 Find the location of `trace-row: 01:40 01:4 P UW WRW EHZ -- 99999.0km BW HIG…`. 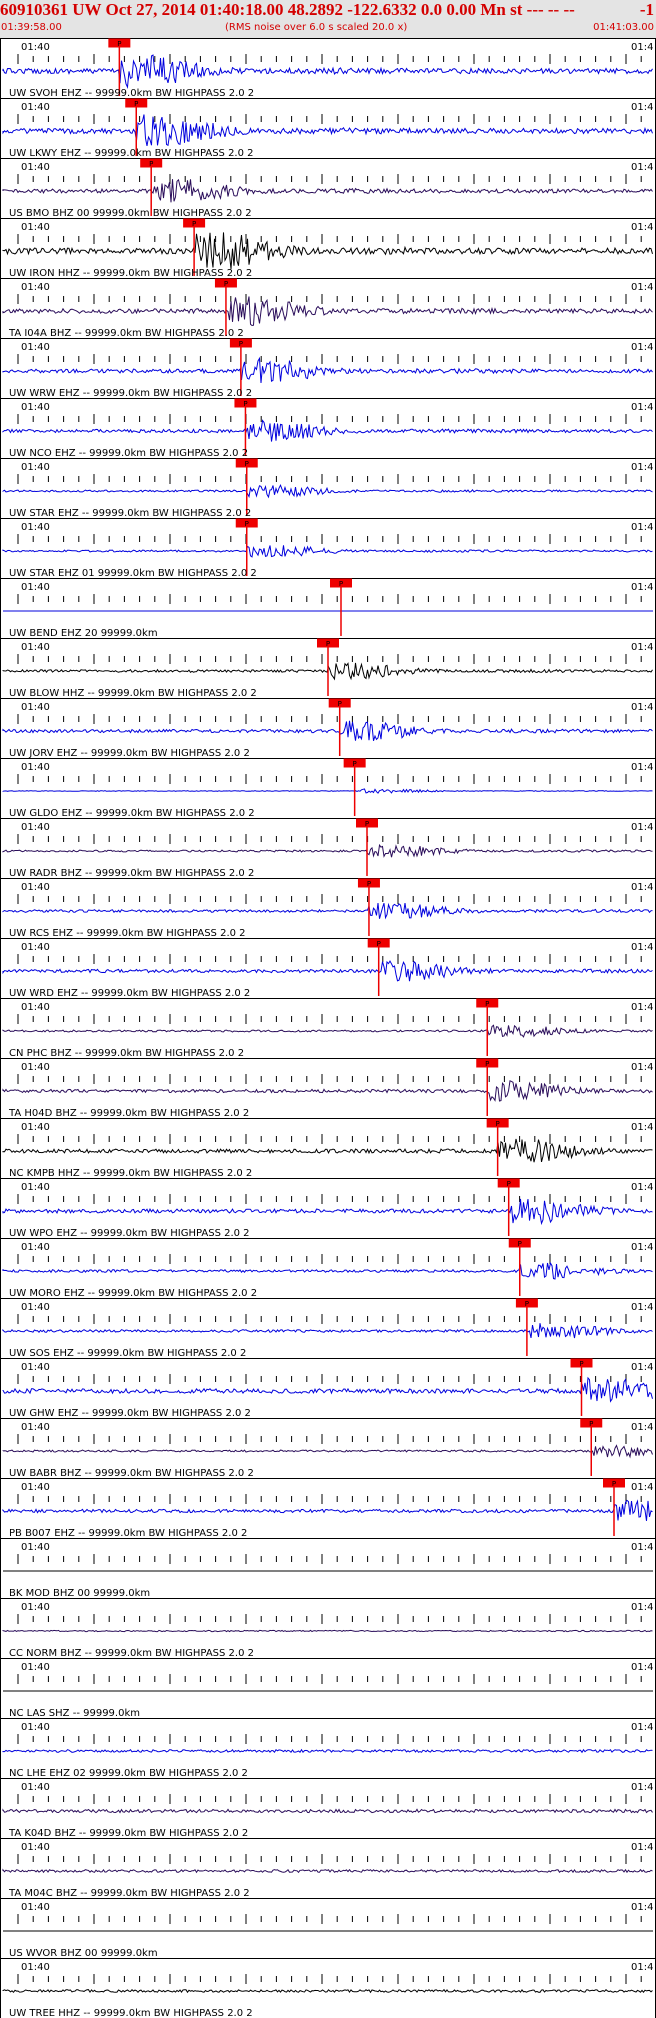

trace-row: 01:40 01:4 P UW WRW EHZ -- 99999.0km BW HIG… is located at coordinates (328, 368).